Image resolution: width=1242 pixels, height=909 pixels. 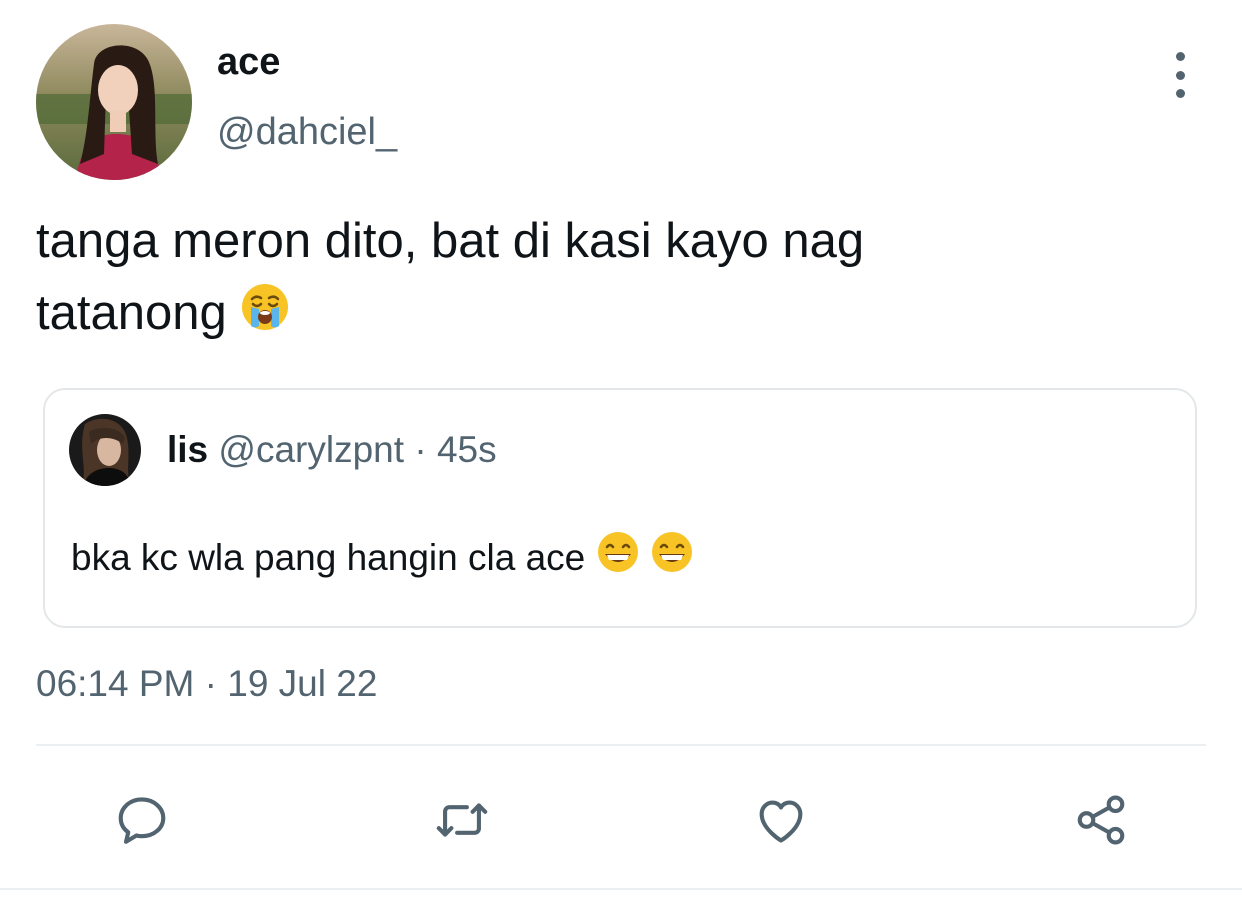 I want to click on tweet-text-line2: tatanong, so click(x=131, y=313).